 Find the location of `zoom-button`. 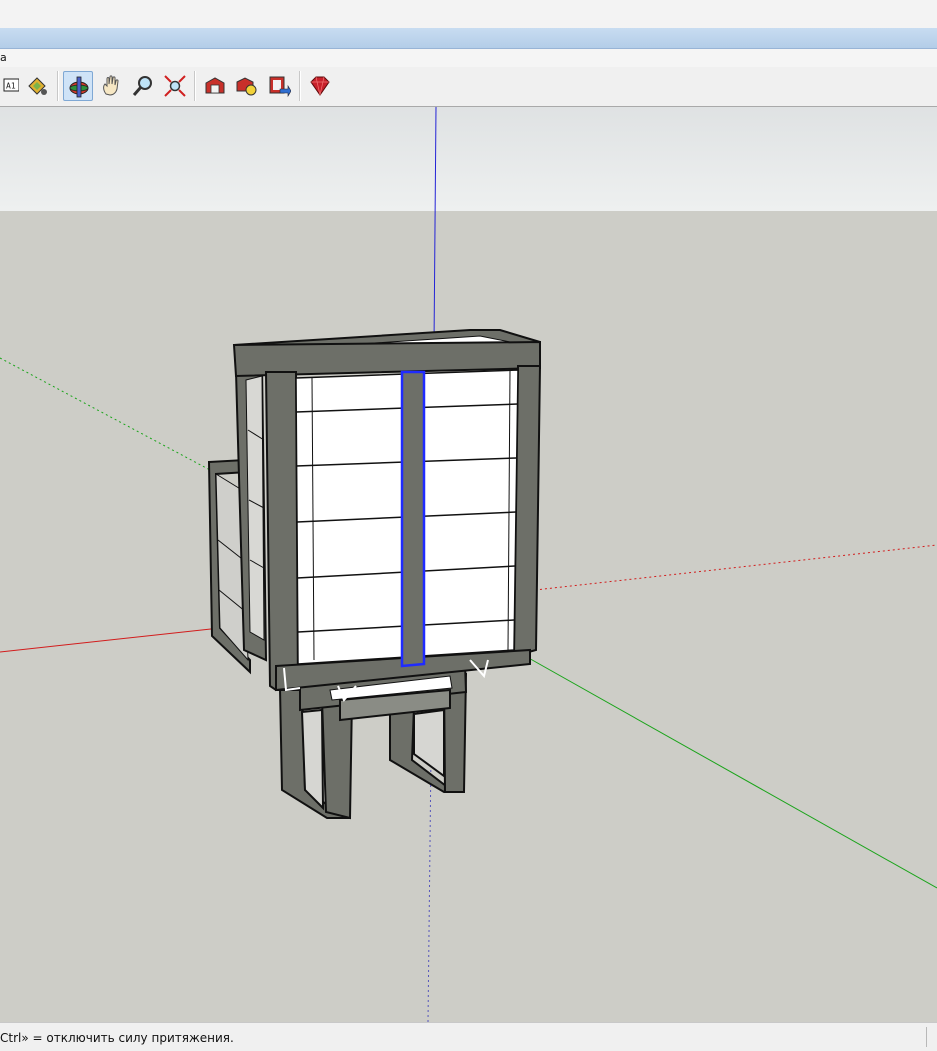

zoom-button is located at coordinates (143, 86).